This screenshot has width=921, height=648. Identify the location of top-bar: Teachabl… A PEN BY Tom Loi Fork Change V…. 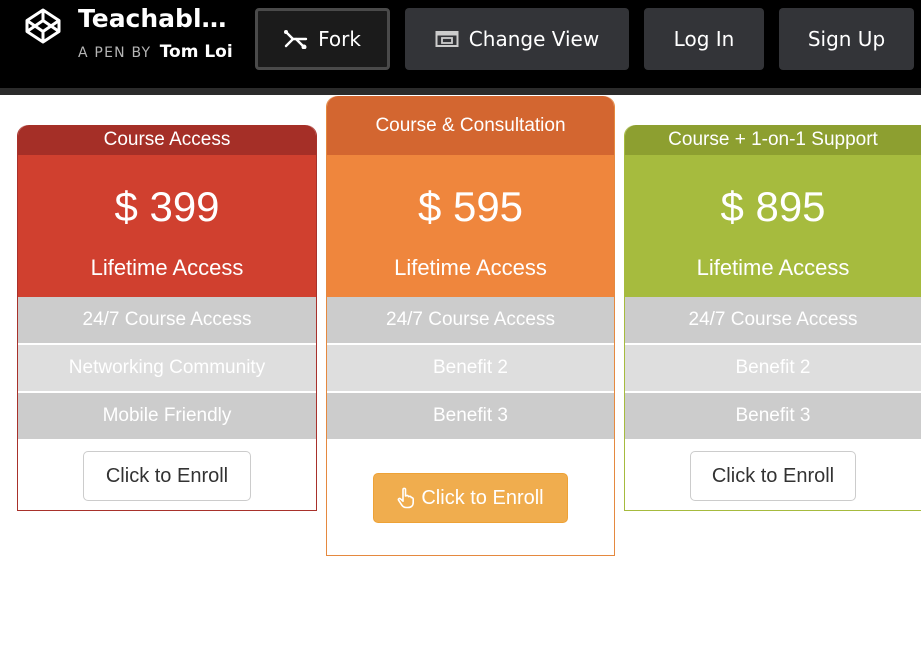
(460, 44).